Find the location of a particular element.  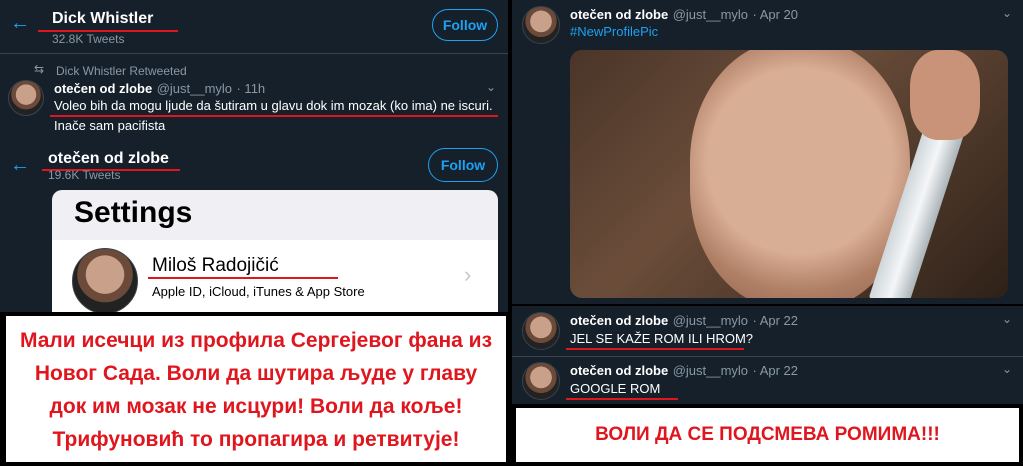

tweet-count: 32.8K Tweets is located at coordinates (88, 39).